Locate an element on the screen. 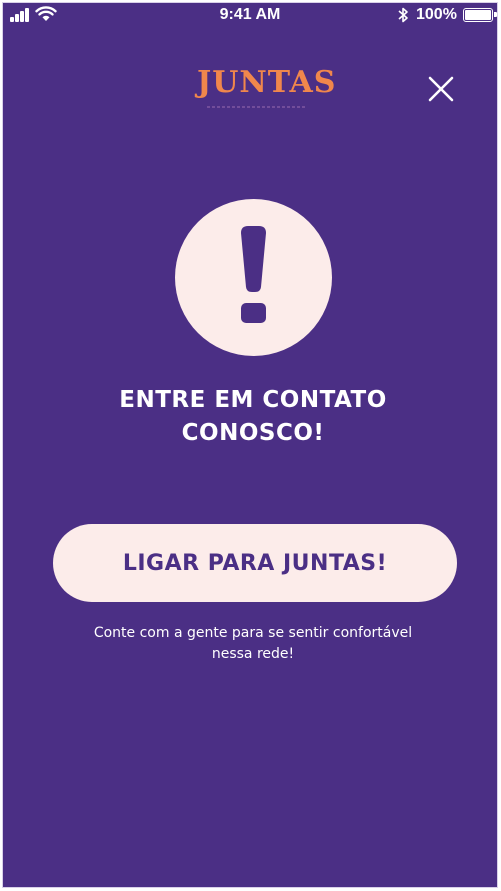 The height and width of the screenshot is (891, 501). alert-circle is located at coordinates (253, 277).